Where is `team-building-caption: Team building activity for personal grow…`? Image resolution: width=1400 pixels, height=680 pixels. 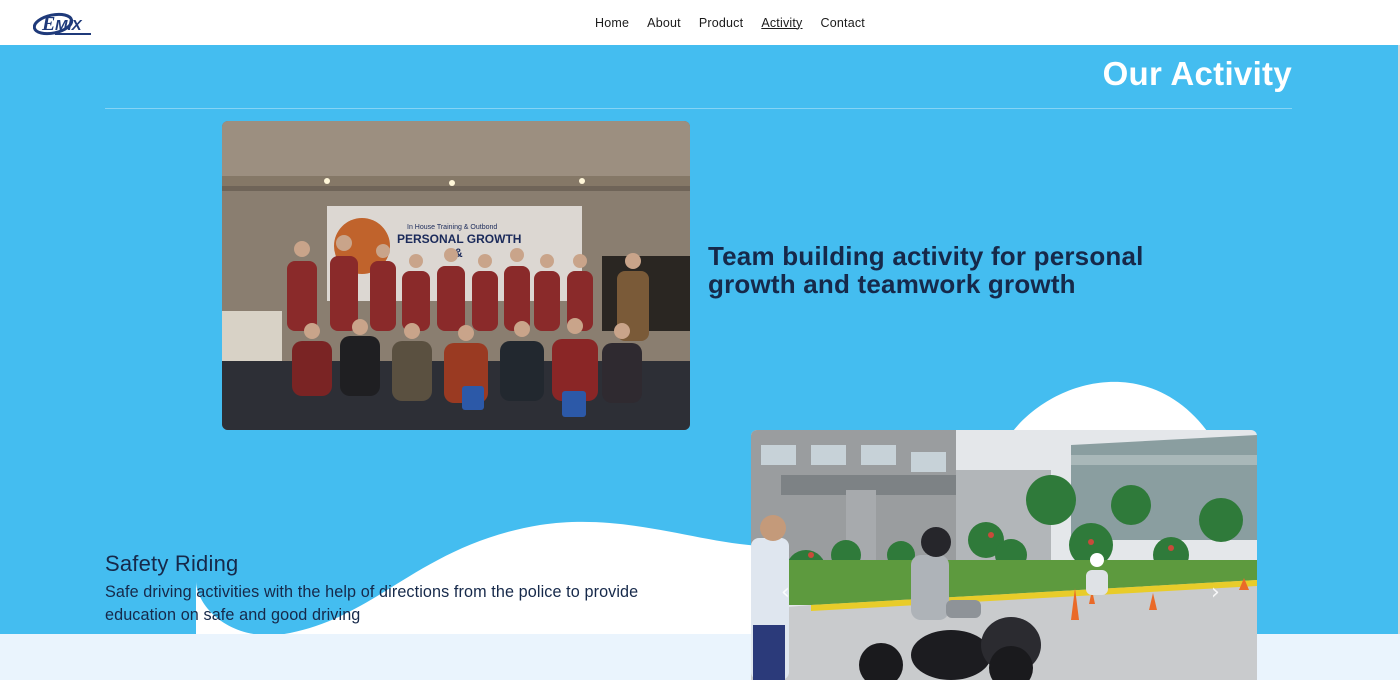
team-building-caption: Team building activity for personal grow… is located at coordinates (926, 270).